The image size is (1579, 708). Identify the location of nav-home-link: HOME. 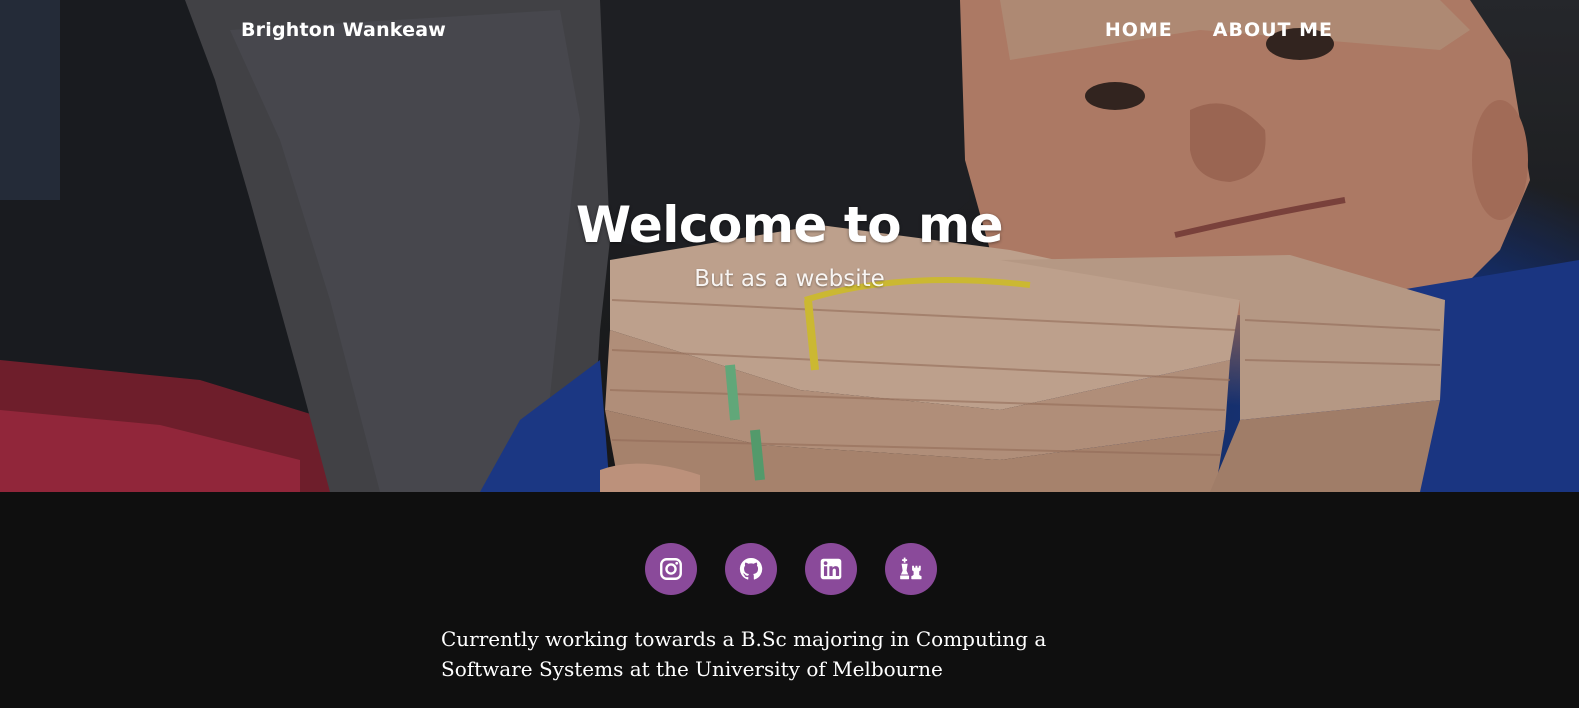
(1139, 30).